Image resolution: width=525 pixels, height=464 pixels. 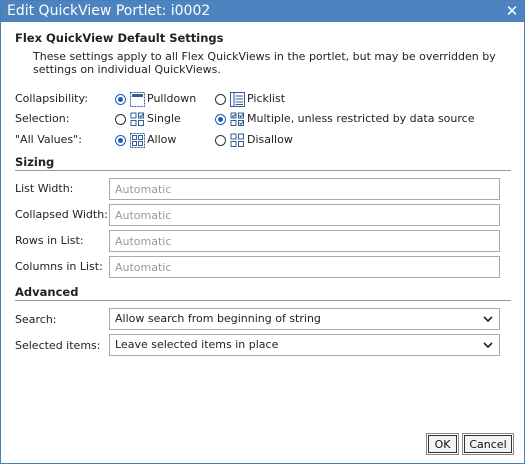 I want to click on disallow-all-icon, so click(x=237, y=140).